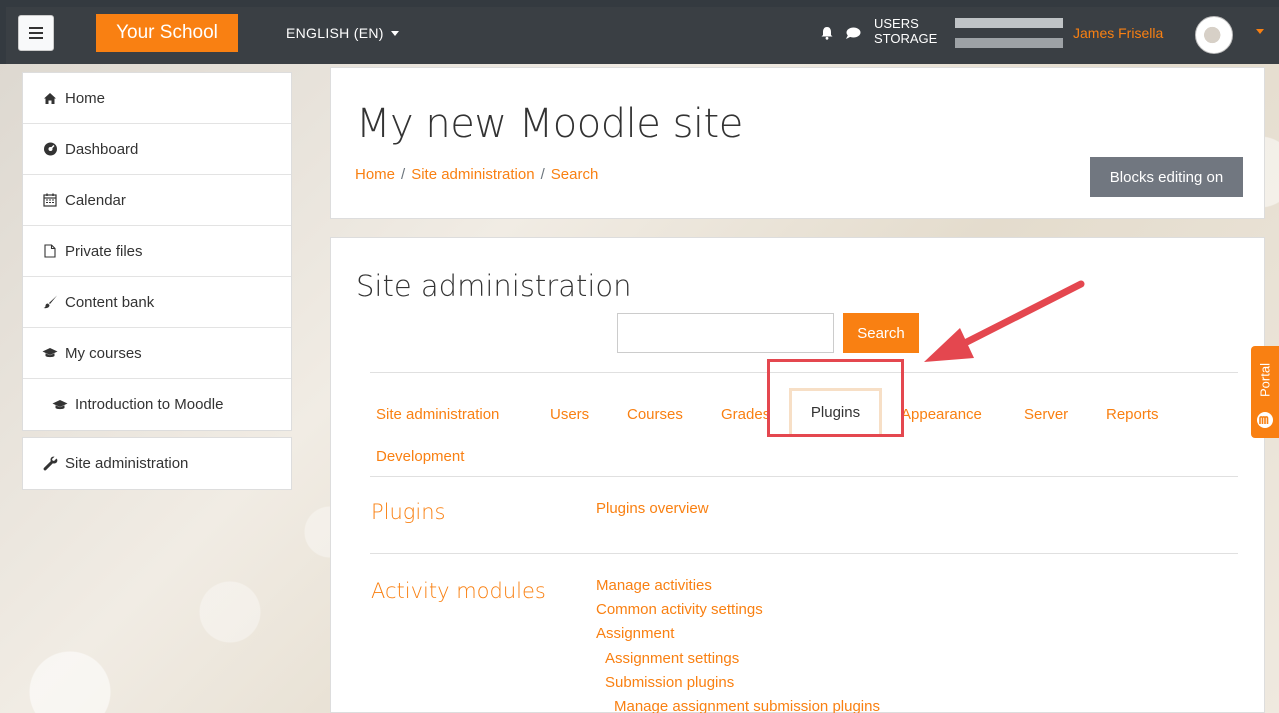  What do you see at coordinates (669, 682) in the screenshot?
I see `link-submission-plugins: Submission plugins` at bounding box center [669, 682].